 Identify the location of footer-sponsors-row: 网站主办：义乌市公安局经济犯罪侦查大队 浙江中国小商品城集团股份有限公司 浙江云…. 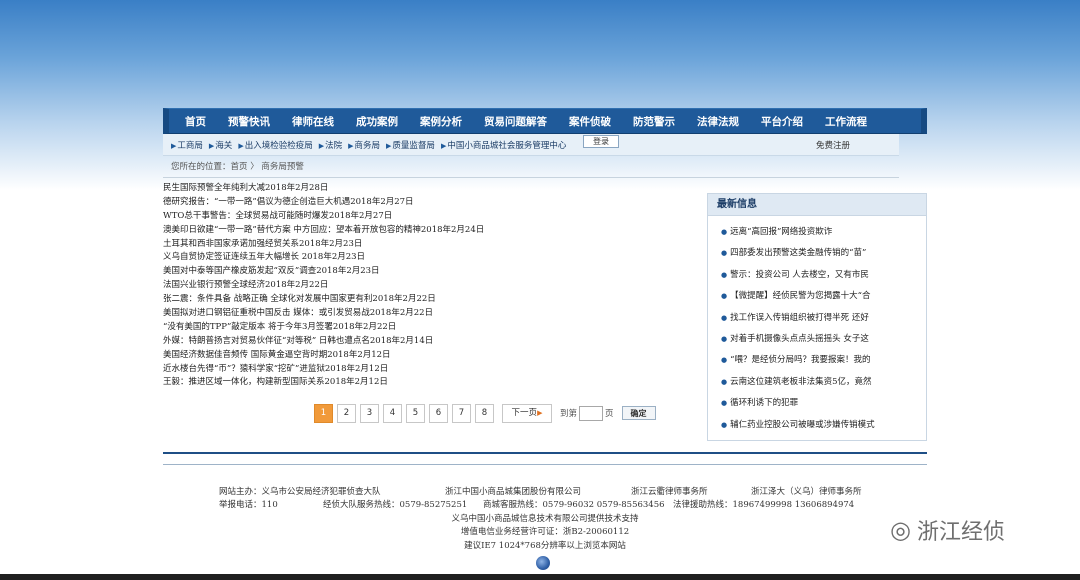
(545, 492).